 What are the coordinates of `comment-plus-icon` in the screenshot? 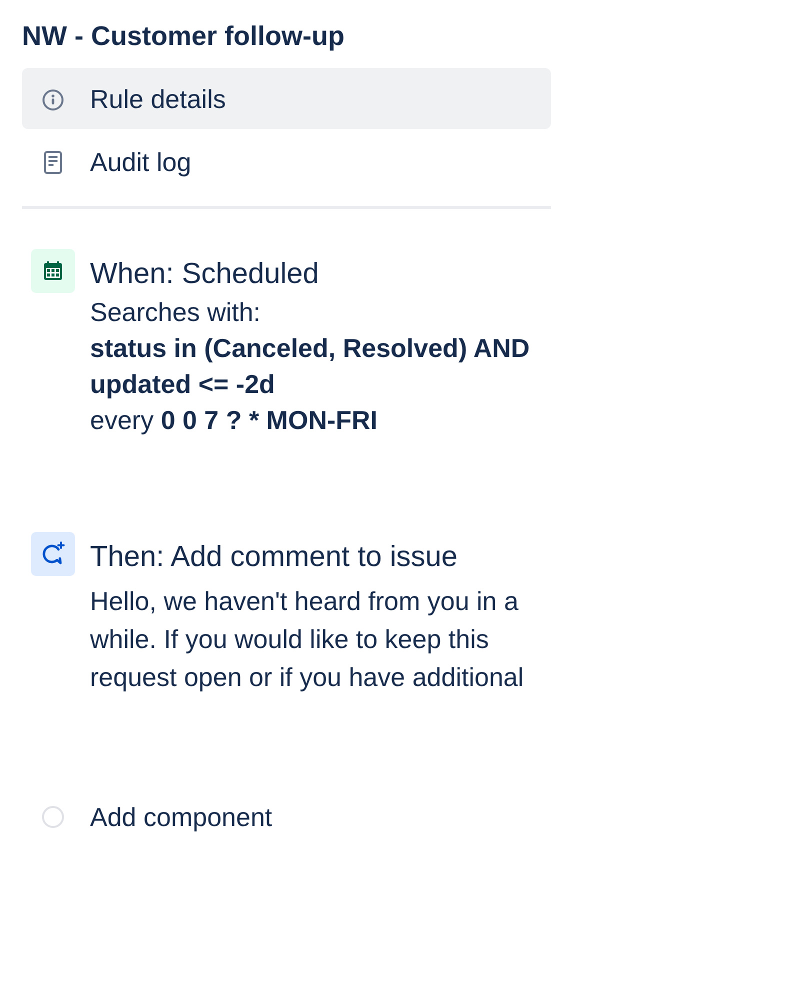 It's located at (53, 554).